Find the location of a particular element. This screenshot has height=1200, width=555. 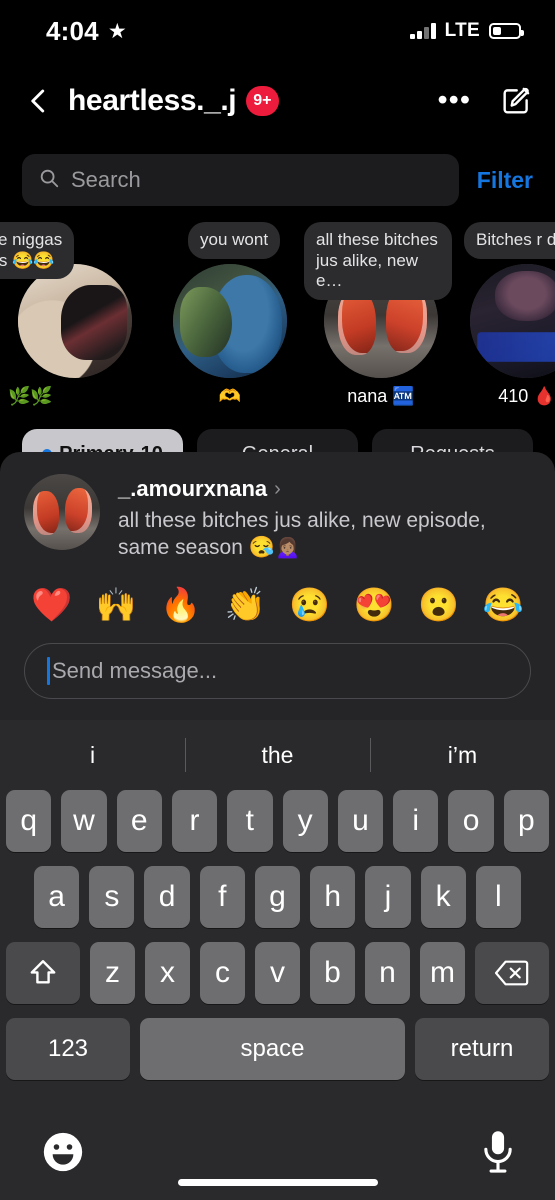

reaction-raised-hands: 🙌 is located at coordinates (116, 604).